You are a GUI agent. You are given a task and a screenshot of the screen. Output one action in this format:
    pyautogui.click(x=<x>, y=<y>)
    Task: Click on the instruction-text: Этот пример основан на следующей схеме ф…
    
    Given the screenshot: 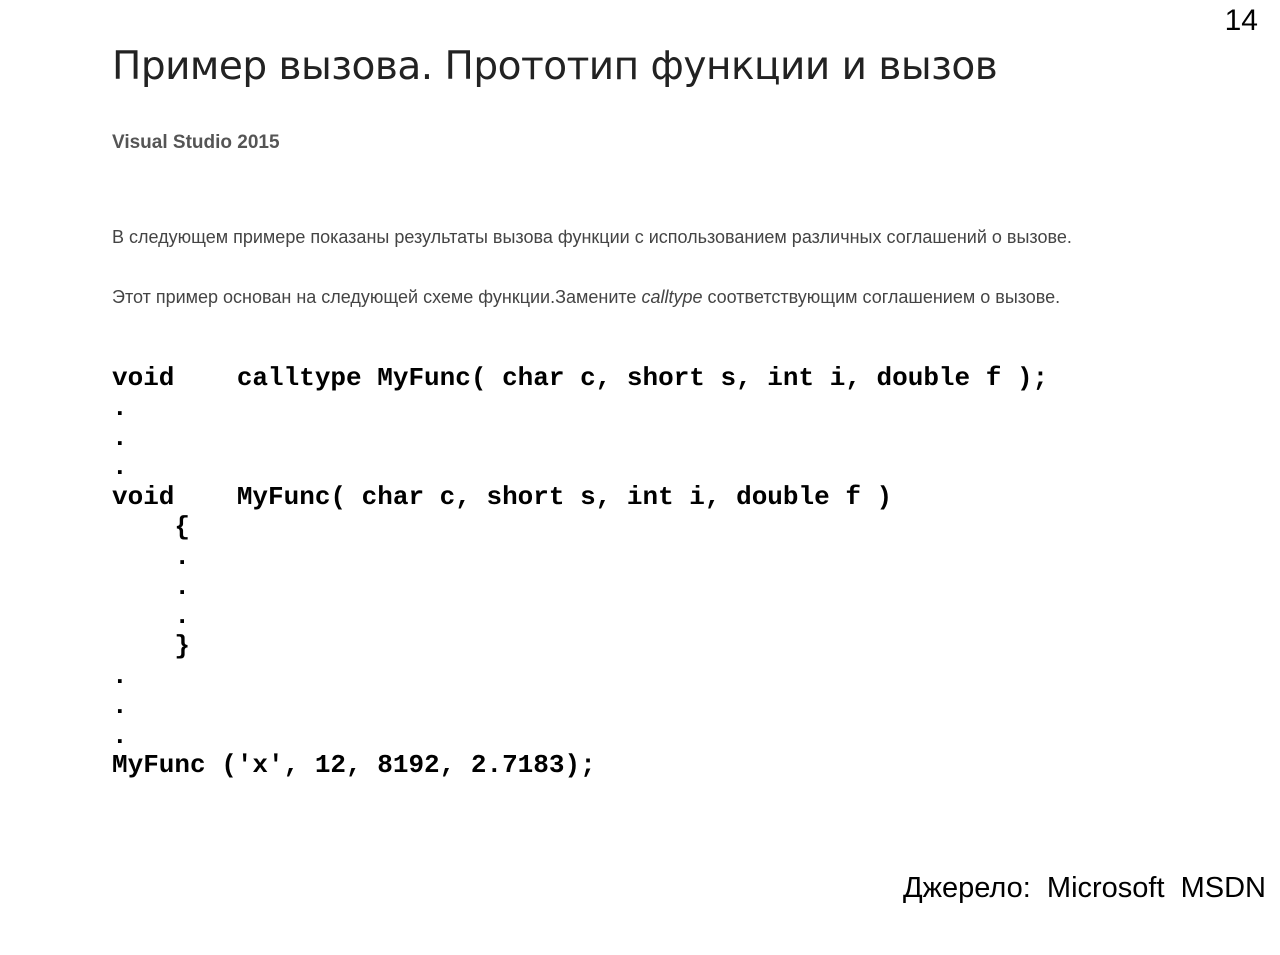 What is the action you would take?
    pyautogui.click(x=377, y=297)
    